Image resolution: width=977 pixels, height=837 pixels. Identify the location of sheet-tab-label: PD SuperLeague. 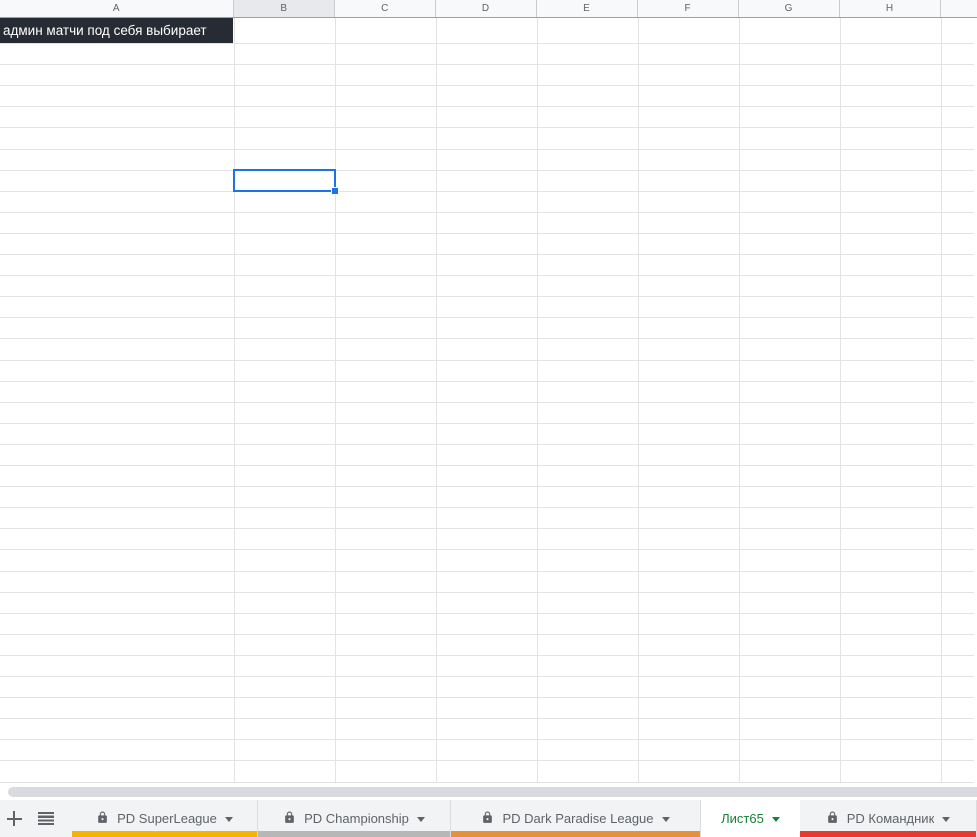
(167, 818).